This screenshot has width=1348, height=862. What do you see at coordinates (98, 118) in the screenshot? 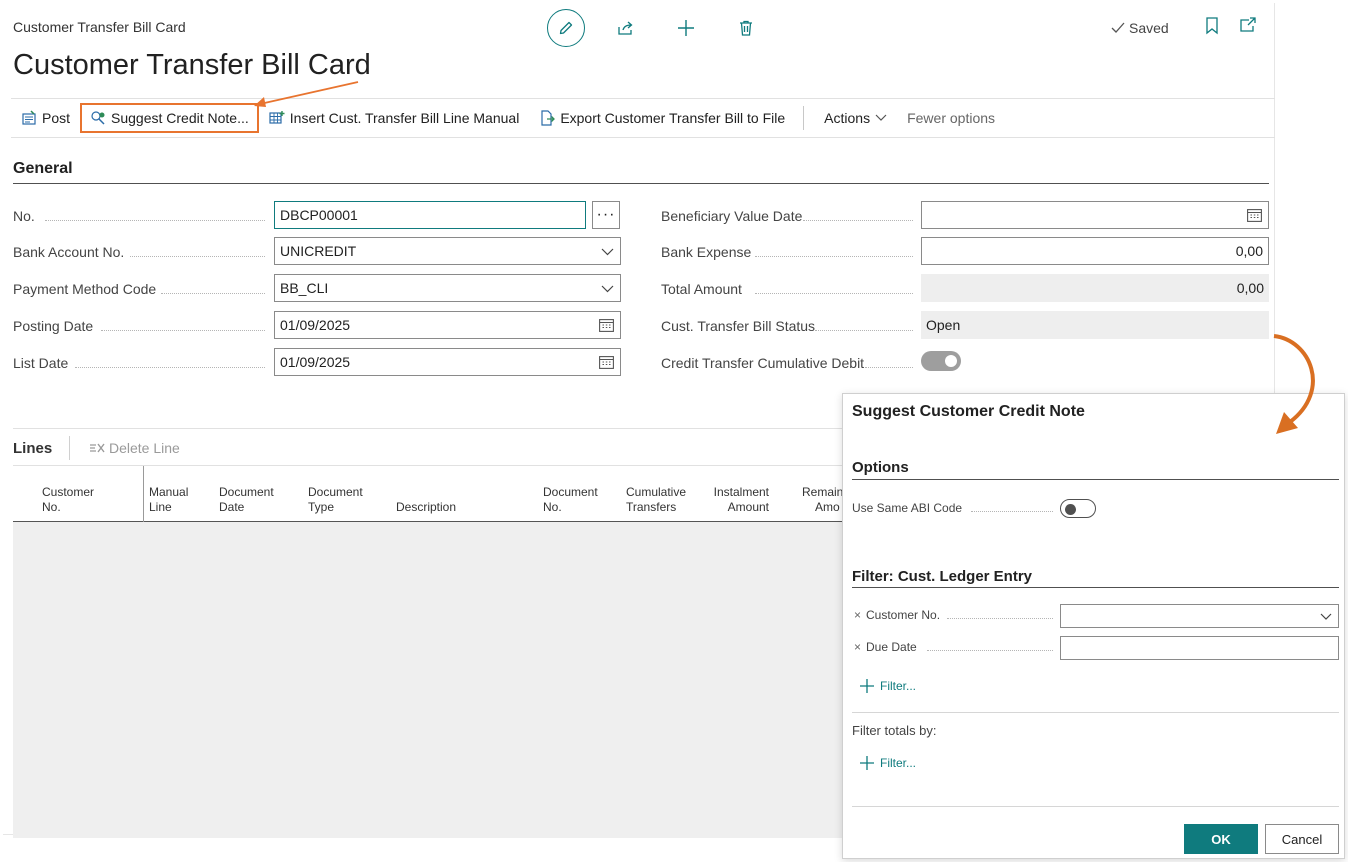
I see `suggest-icon` at bounding box center [98, 118].